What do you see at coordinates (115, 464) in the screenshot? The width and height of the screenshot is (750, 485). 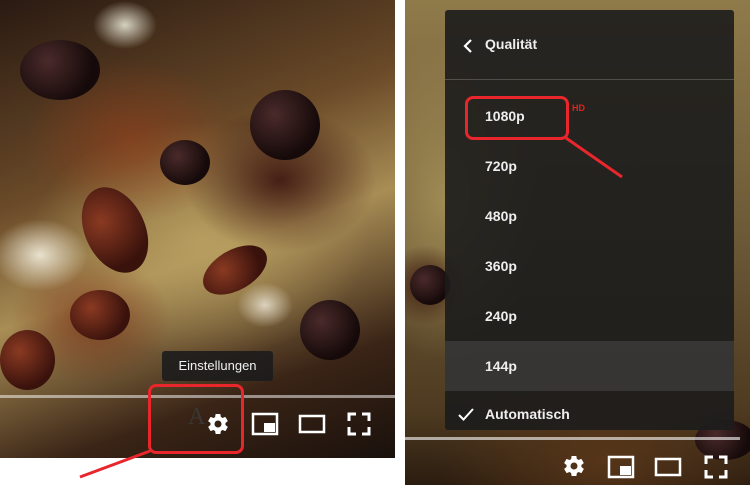 I see `annotation-arrow-left` at bounding box center [115, 464].